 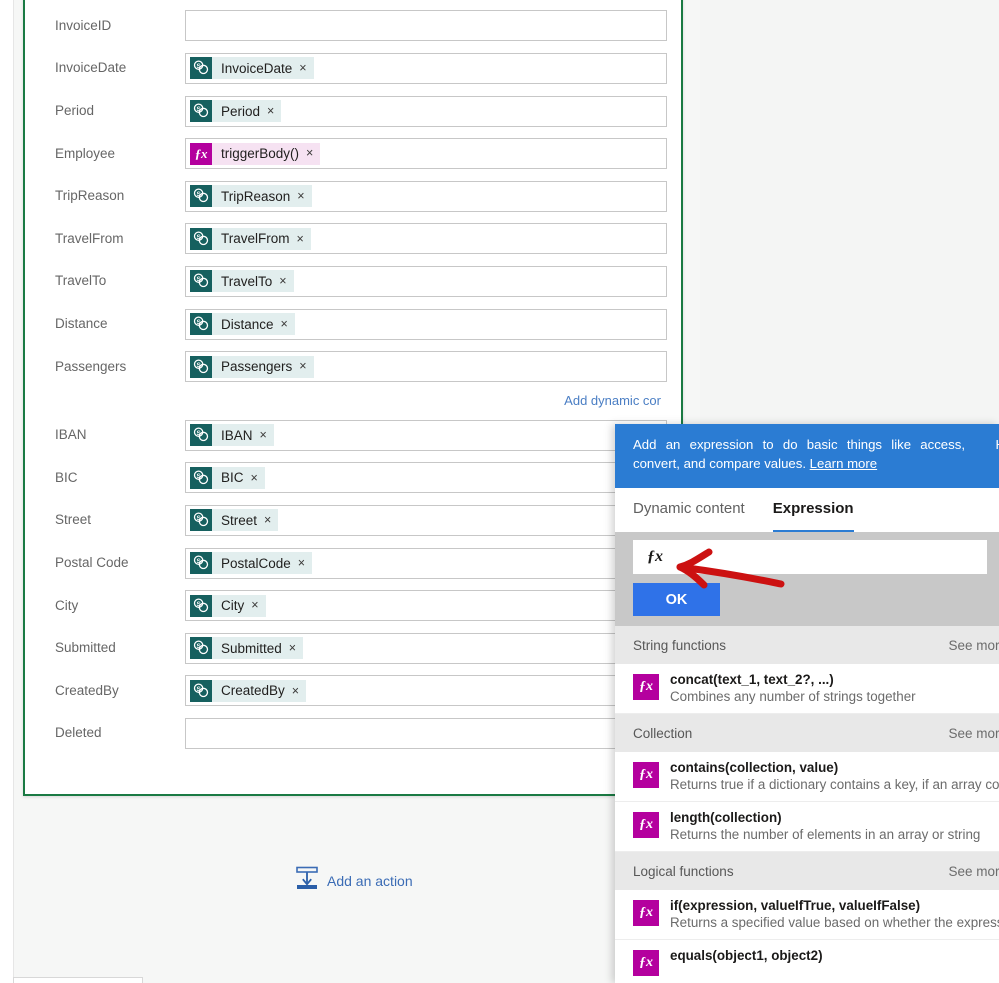 I want to click on token-chip: S TripReason ×, so click(x=251, y=196).